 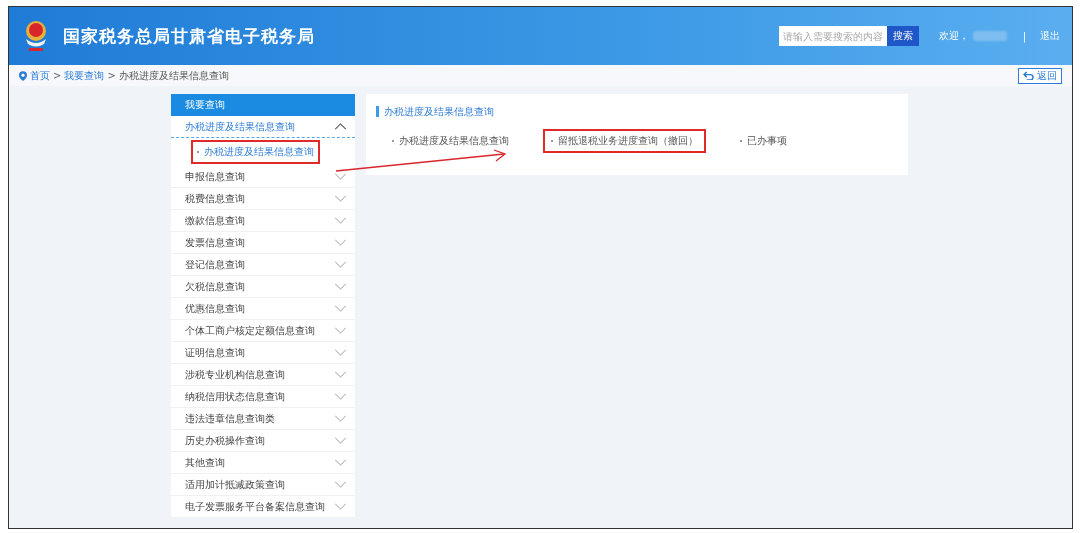 What do you see at coordinates (263, 127) in the screenshot?
I see `sidebar-item: 办税进度及结果信息查询` at bounding box center [263, 127].